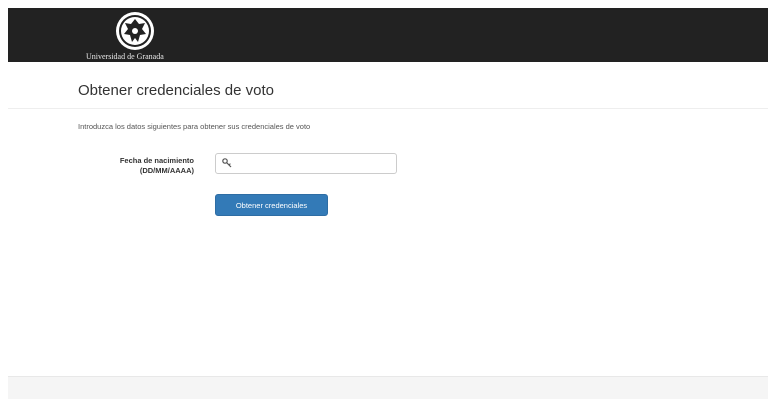 This screenshot has width=768, height=399. Describe the element at coordinates (271, 205) in the screenshot. I see `get-credentials-button: Obtener credenciales` at that location.